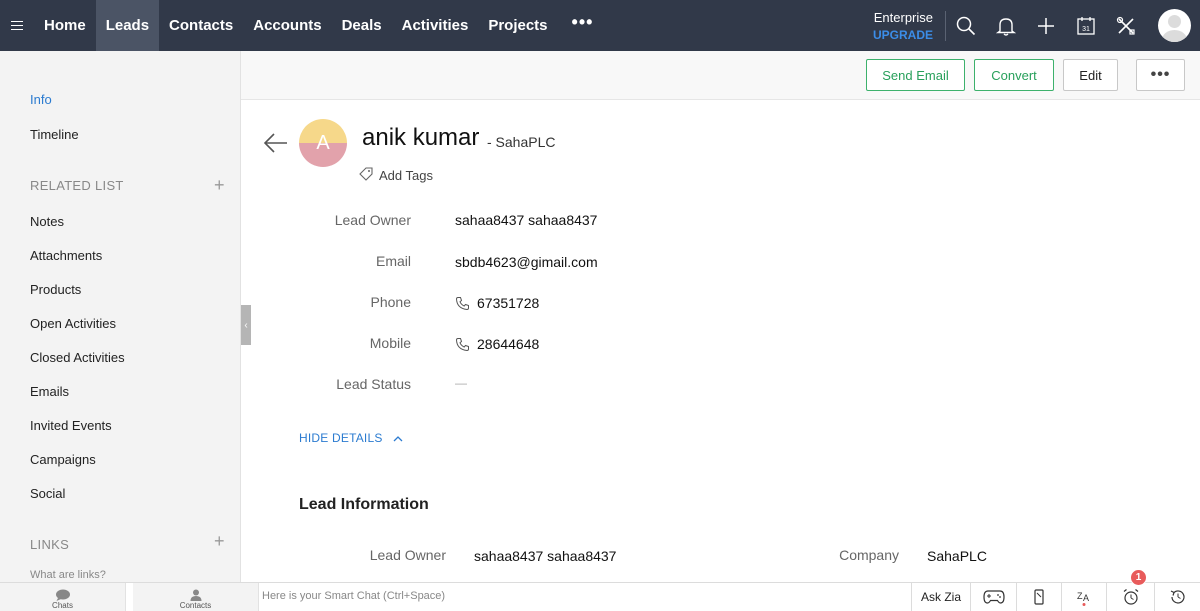 This screenshot has height=611, width=1200. Describe the element at coordinates (47, 493) in the screenshot. I see `sidebar-item-social: Social` at that location.